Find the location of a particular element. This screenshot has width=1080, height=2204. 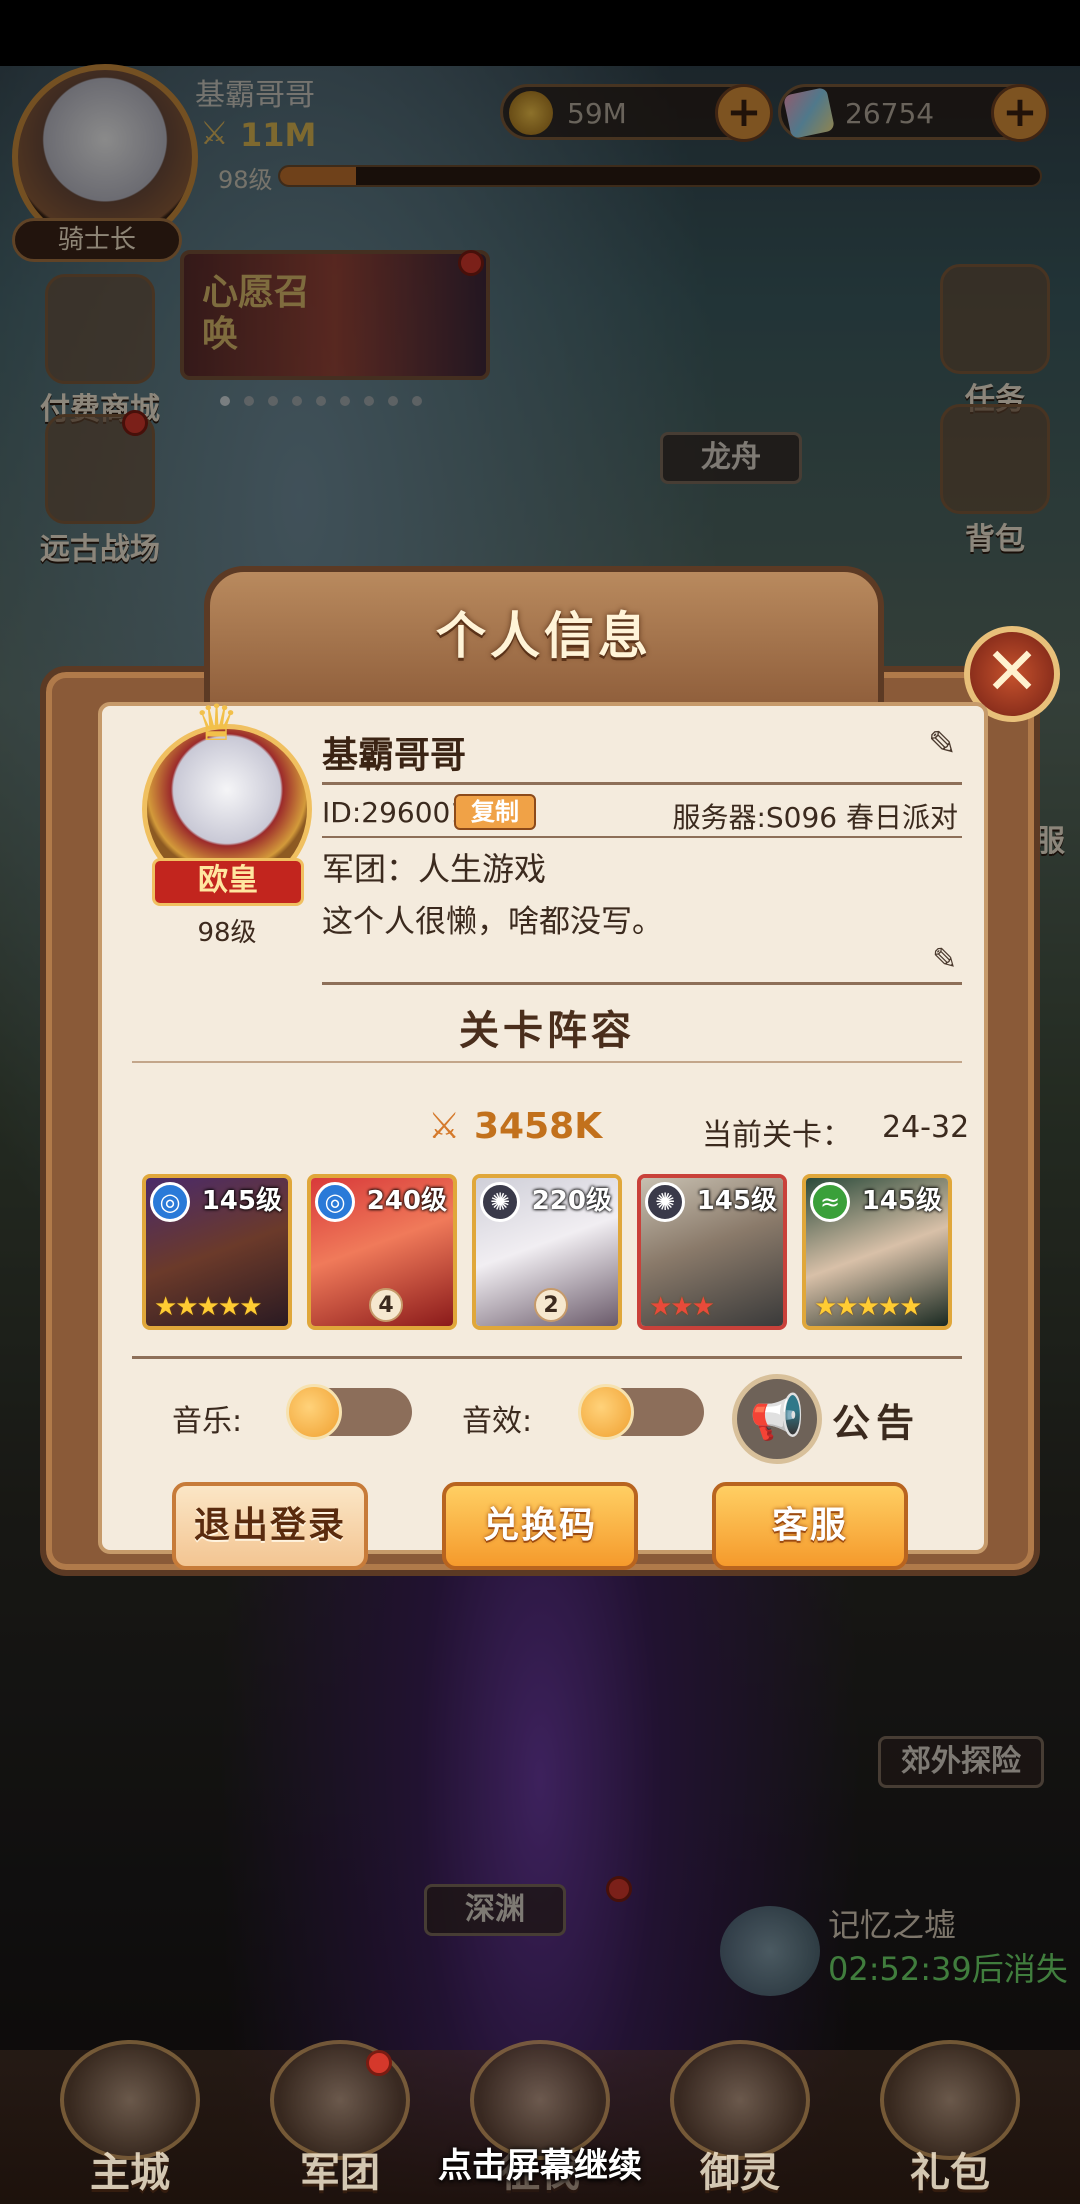

hero-level: 240级 is located at coordinates (406, 1201).